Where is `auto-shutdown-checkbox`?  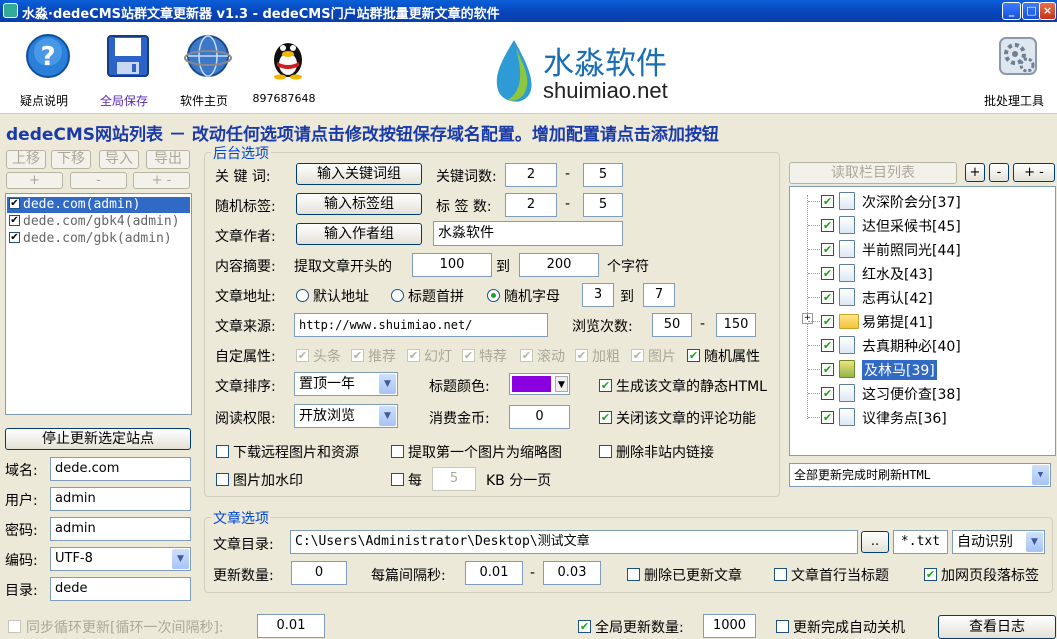
auto-shutdown-checkbox is located at coordinates (782, 626).